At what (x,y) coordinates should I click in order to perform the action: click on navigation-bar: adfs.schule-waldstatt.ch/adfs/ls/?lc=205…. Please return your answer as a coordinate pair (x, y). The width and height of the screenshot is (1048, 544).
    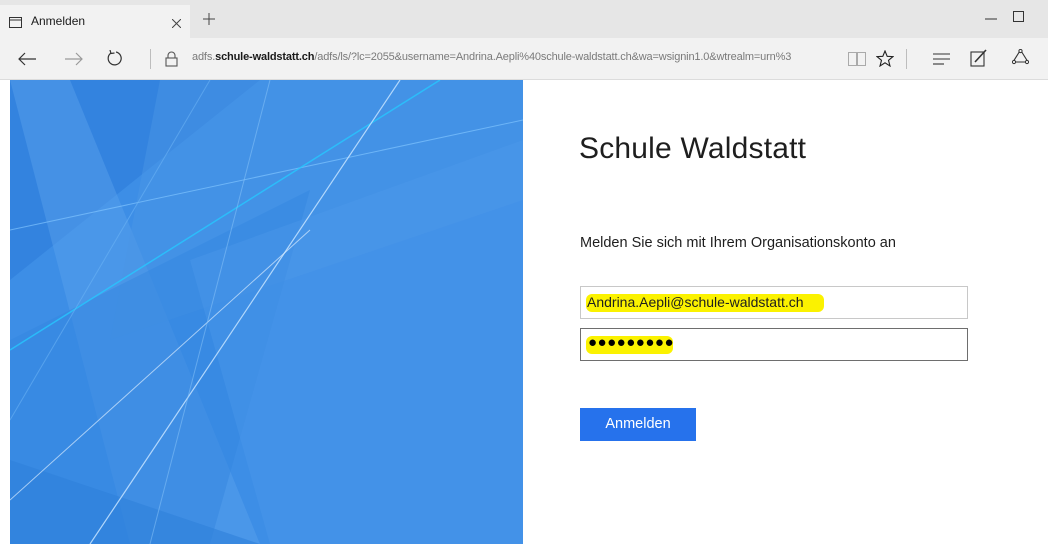
    Looking at the image, I should click on (524, 59).